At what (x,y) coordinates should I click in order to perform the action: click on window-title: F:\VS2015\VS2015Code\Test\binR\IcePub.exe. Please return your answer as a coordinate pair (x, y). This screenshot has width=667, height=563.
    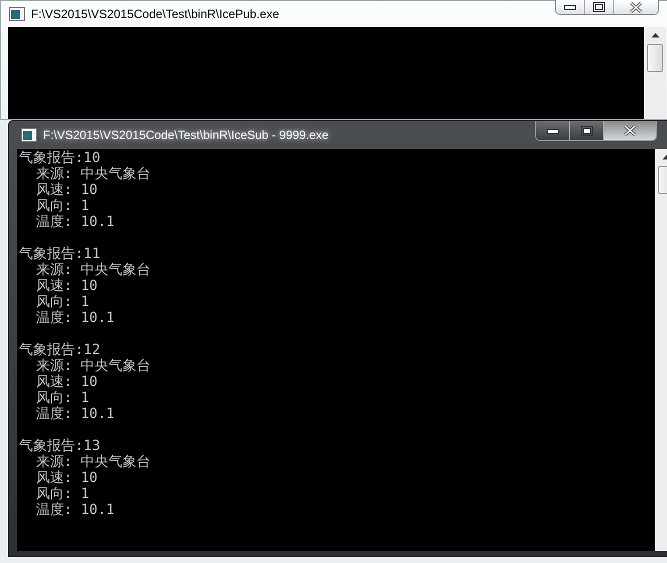
    Looking at the image, I should click on (155, 14).